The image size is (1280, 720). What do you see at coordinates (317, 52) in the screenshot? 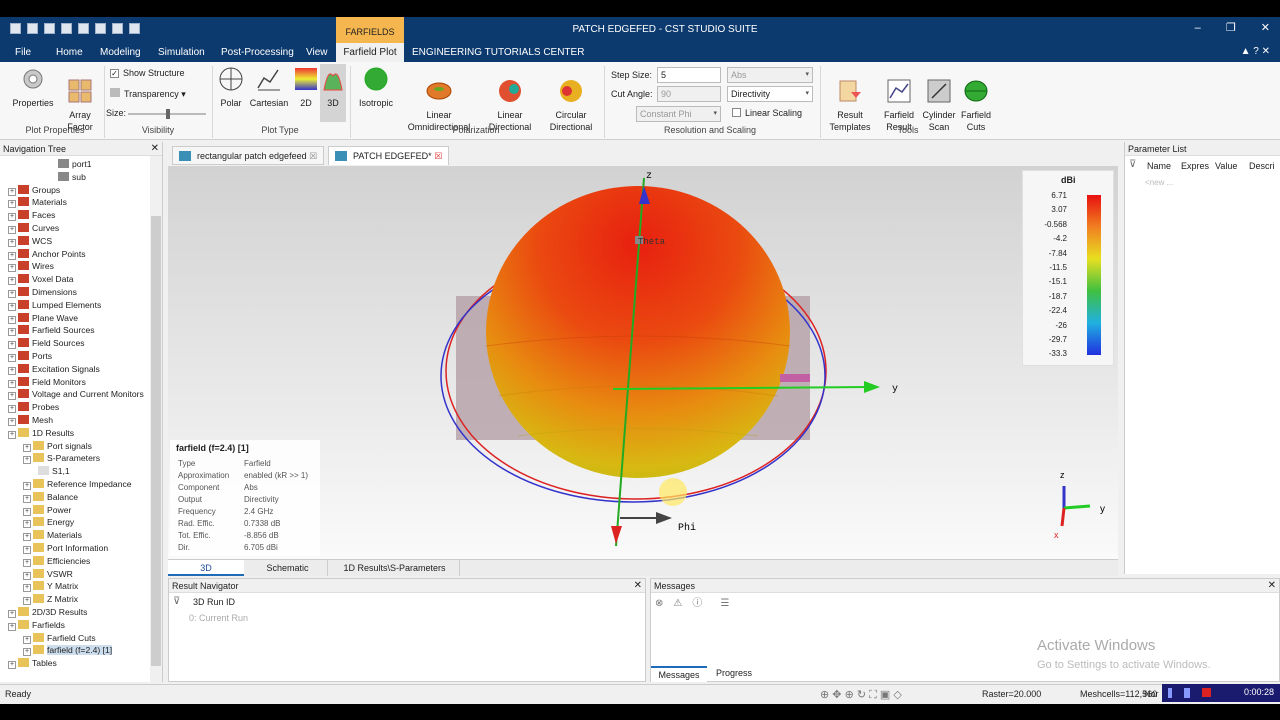
I see `tab-view: View` at bounding box center [317, 52].